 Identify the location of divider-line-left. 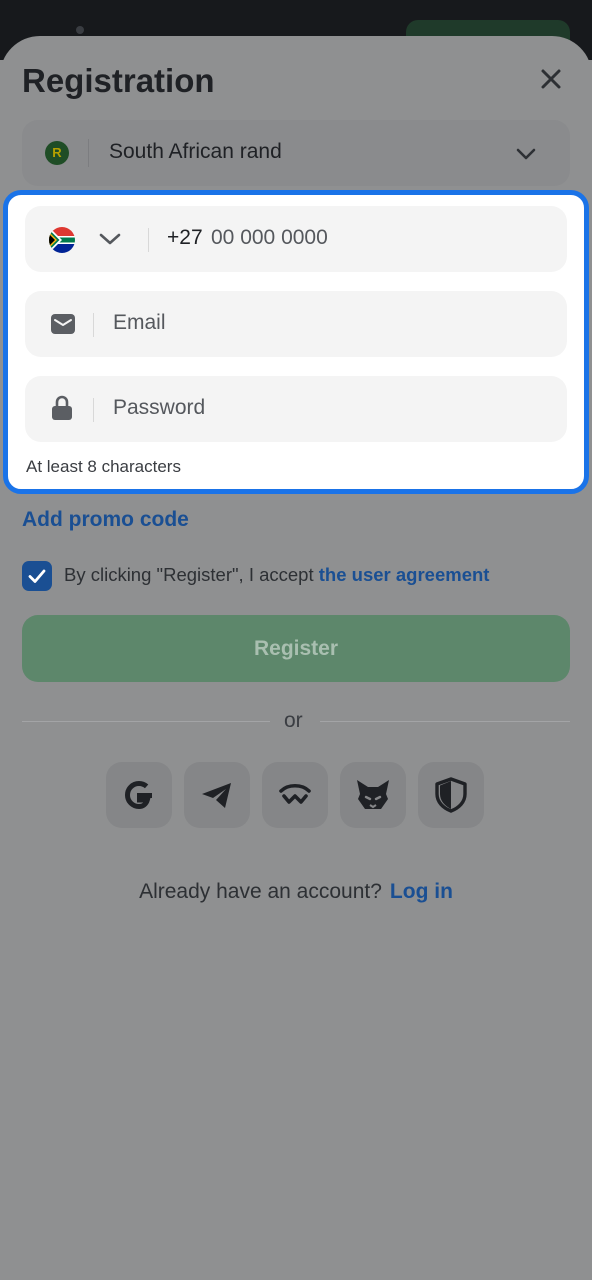
(146, 721).